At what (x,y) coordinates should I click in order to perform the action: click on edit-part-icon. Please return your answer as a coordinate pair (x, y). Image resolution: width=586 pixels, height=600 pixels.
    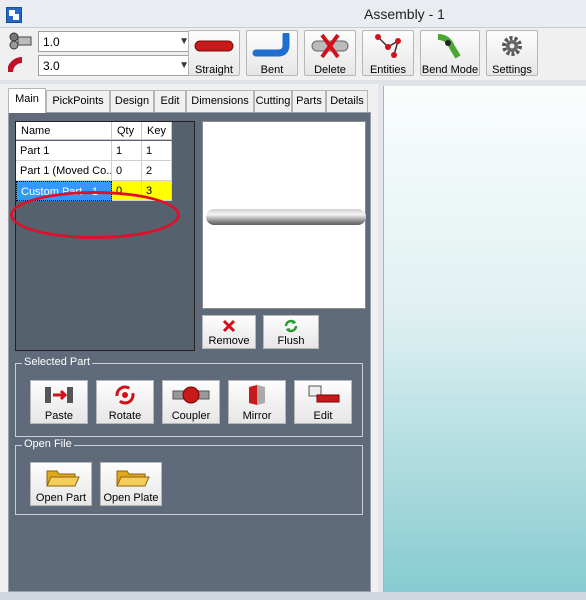
    Looking at the image, I should click on (324, 394).